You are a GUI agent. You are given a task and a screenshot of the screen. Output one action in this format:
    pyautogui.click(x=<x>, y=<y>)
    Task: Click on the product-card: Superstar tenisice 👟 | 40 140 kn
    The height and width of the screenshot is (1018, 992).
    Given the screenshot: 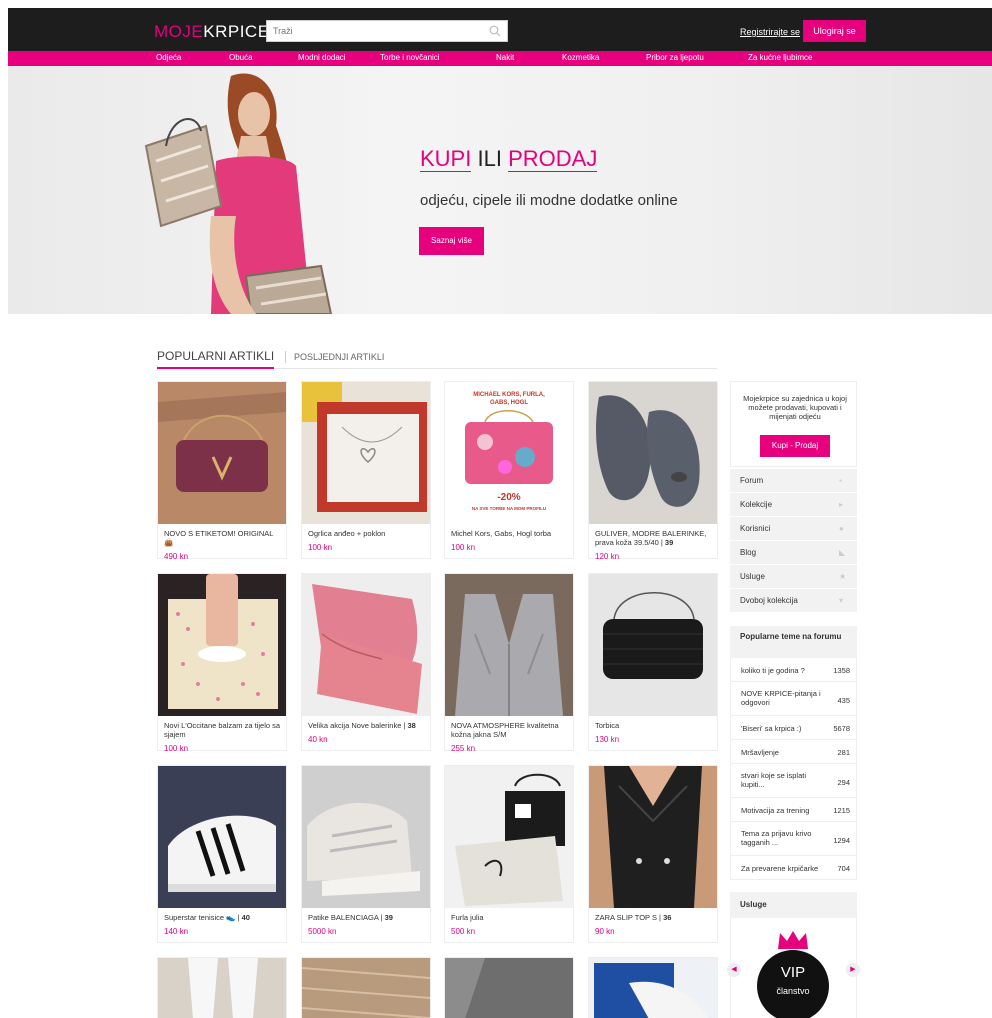 What is the action you would take?
    pyautogui.click(x=222, y=854)
    